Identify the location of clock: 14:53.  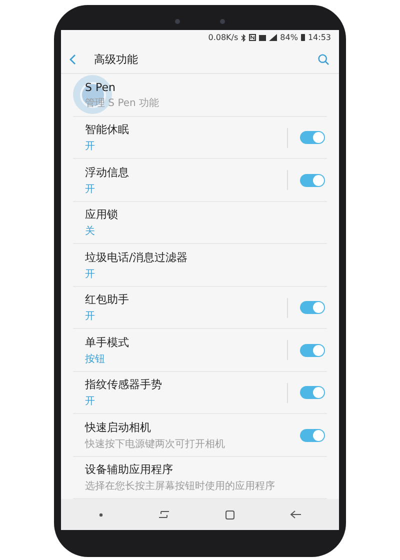
(319, 37).